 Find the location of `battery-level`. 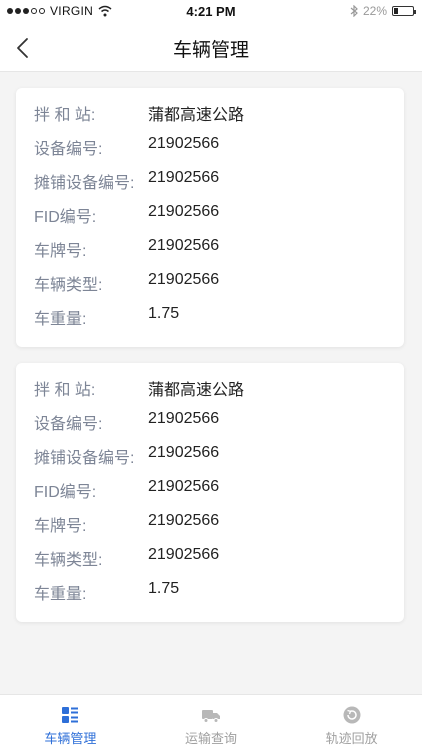

battery-level is located at coordinates (396, 11).